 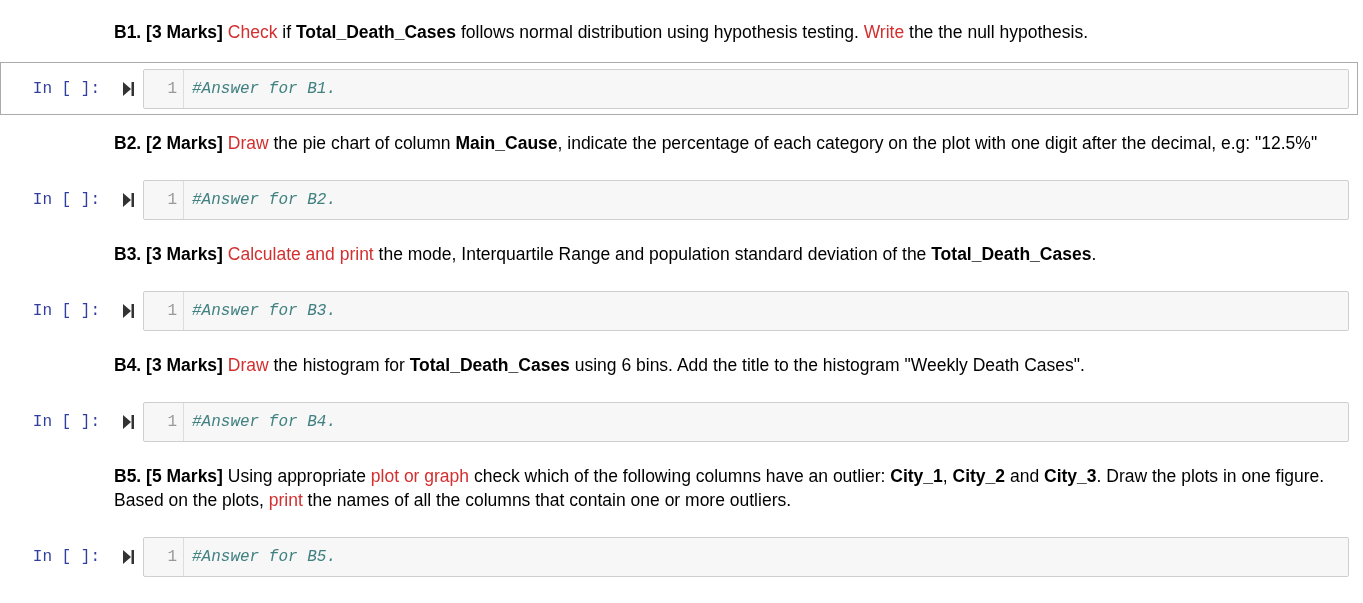 What do you see at coordinates (746, 311) in the screenshot?
I see `code-editor: 1 #Answer for B3.` at bounding box center [746, 311].